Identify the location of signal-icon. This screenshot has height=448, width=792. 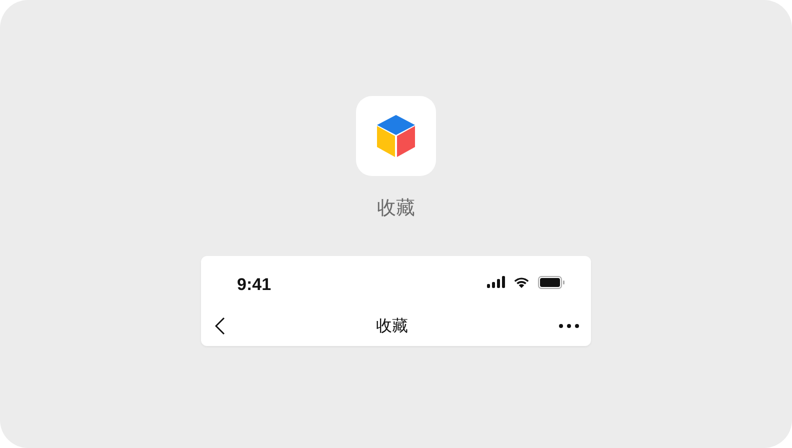
(496, 282).